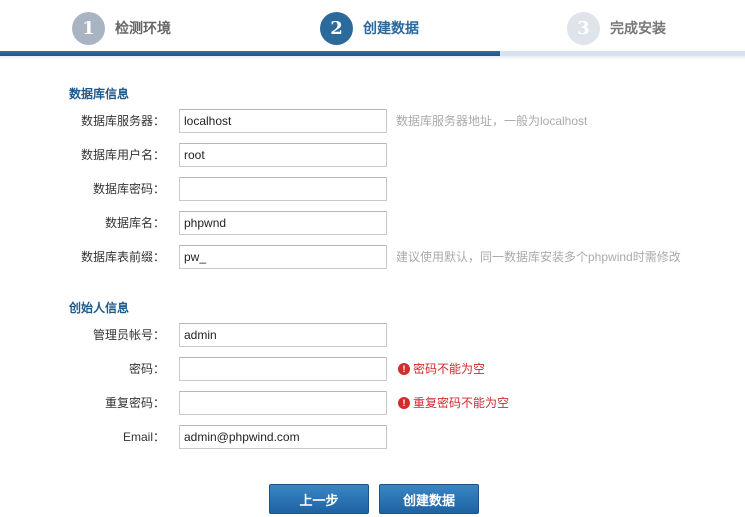  I want to click on prev-step-button: 上一步, so click(319, 499).